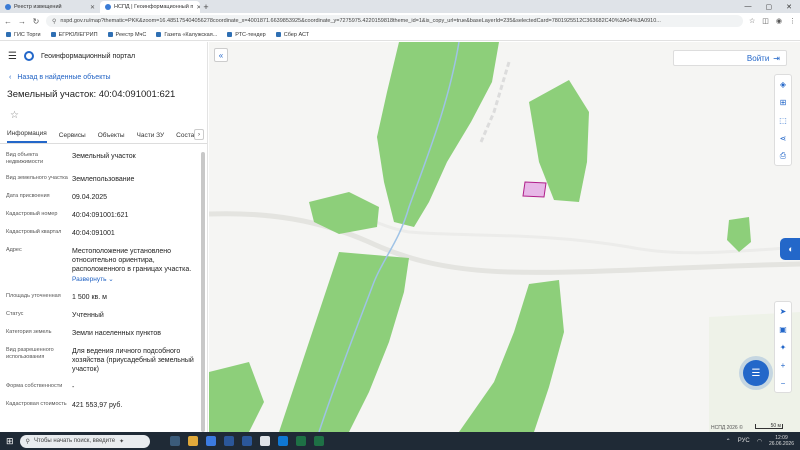 The height and width of the screenshot is (450, 800). I want to click on list-item: Кадастровый номер 40:04:091001:621, so click(67, 215).